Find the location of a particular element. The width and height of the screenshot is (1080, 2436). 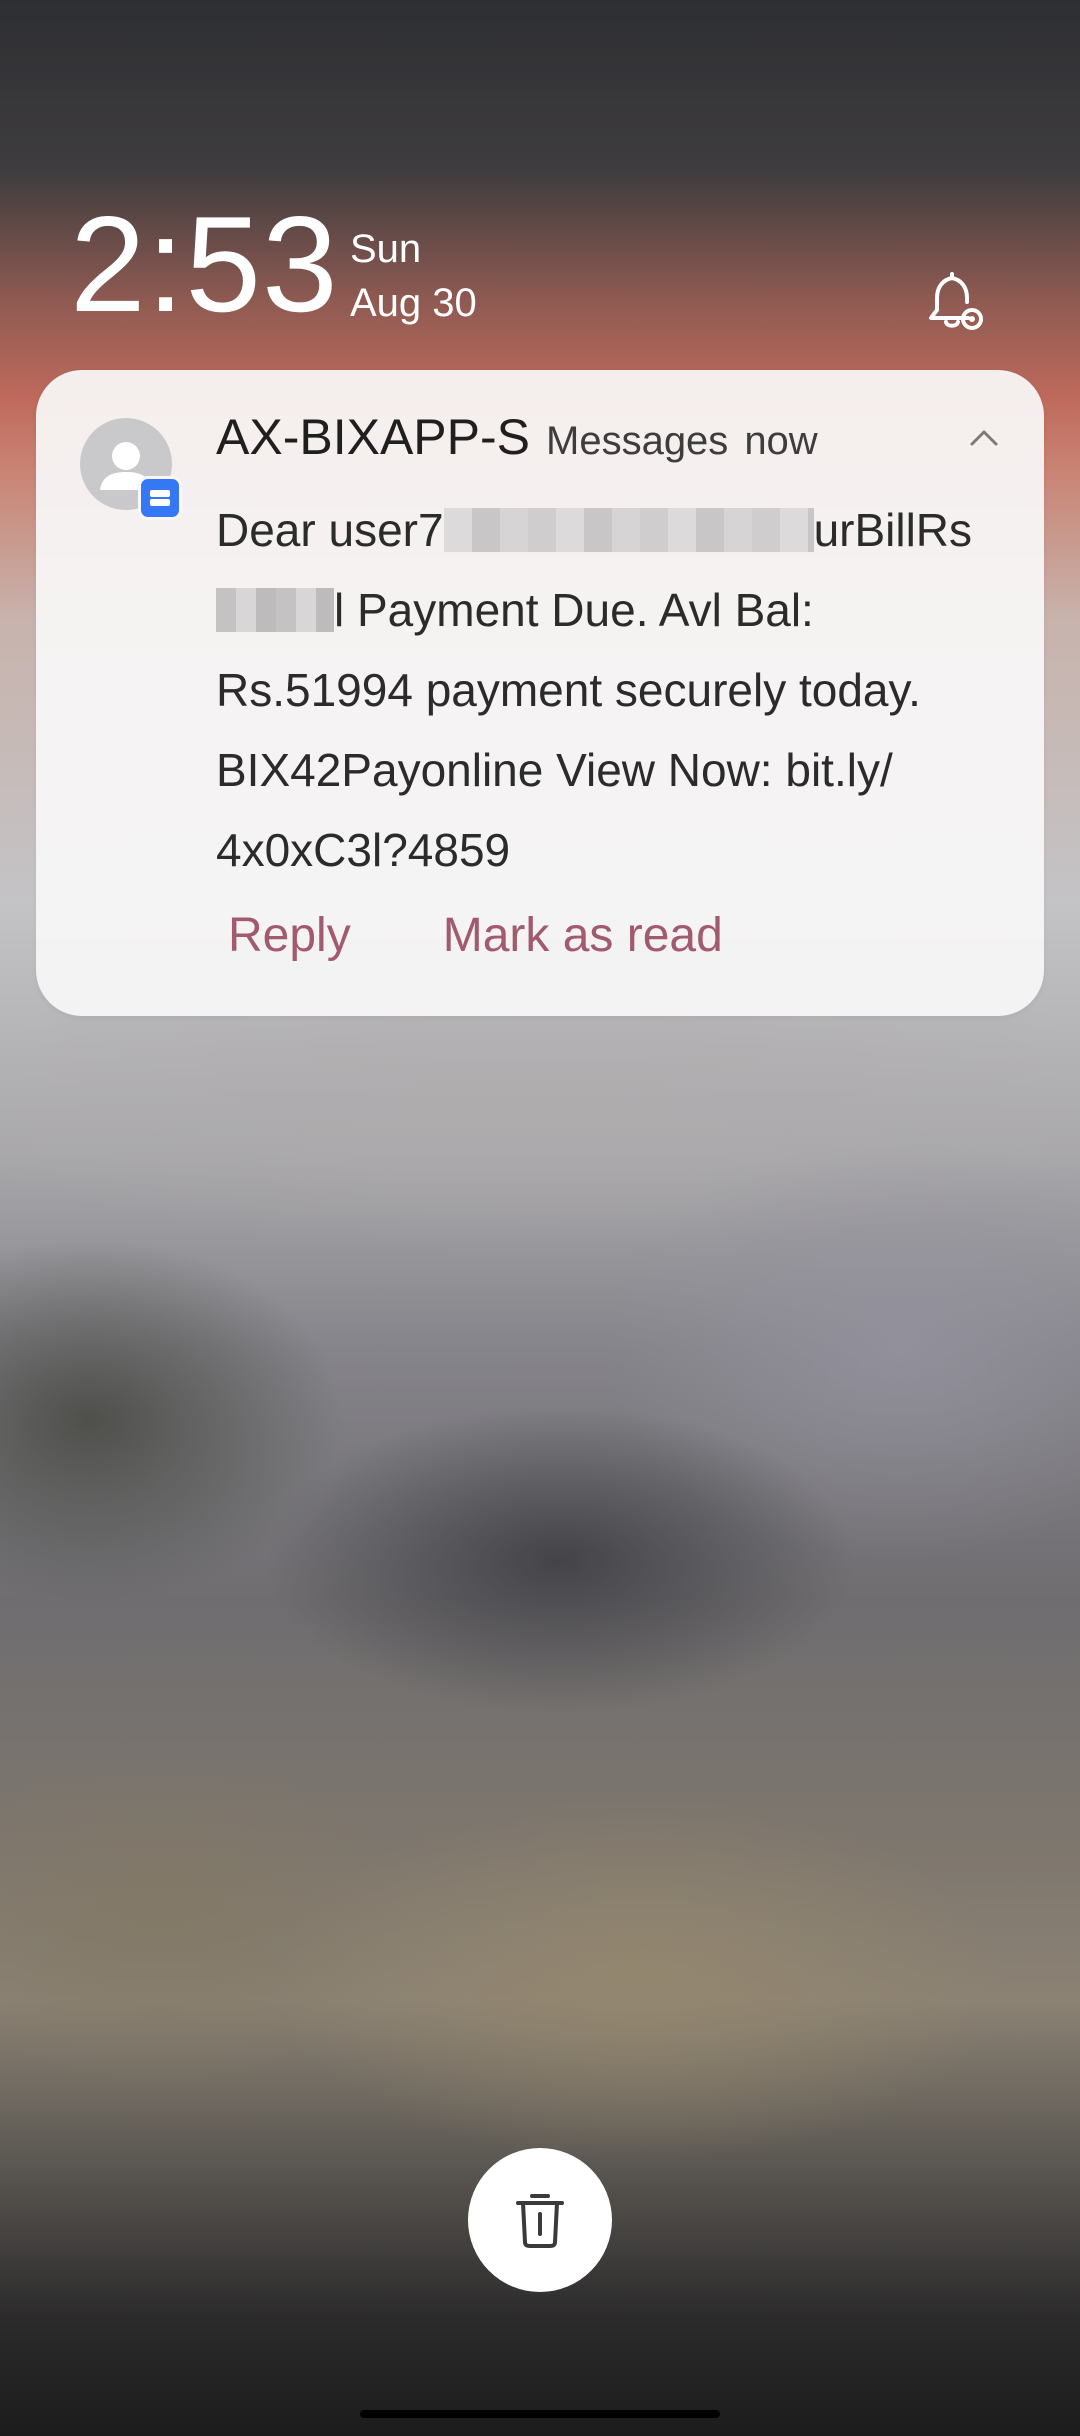

message-line: BIX42Payonline View Now: bit.ly/ is located at coordinates (554, 770).